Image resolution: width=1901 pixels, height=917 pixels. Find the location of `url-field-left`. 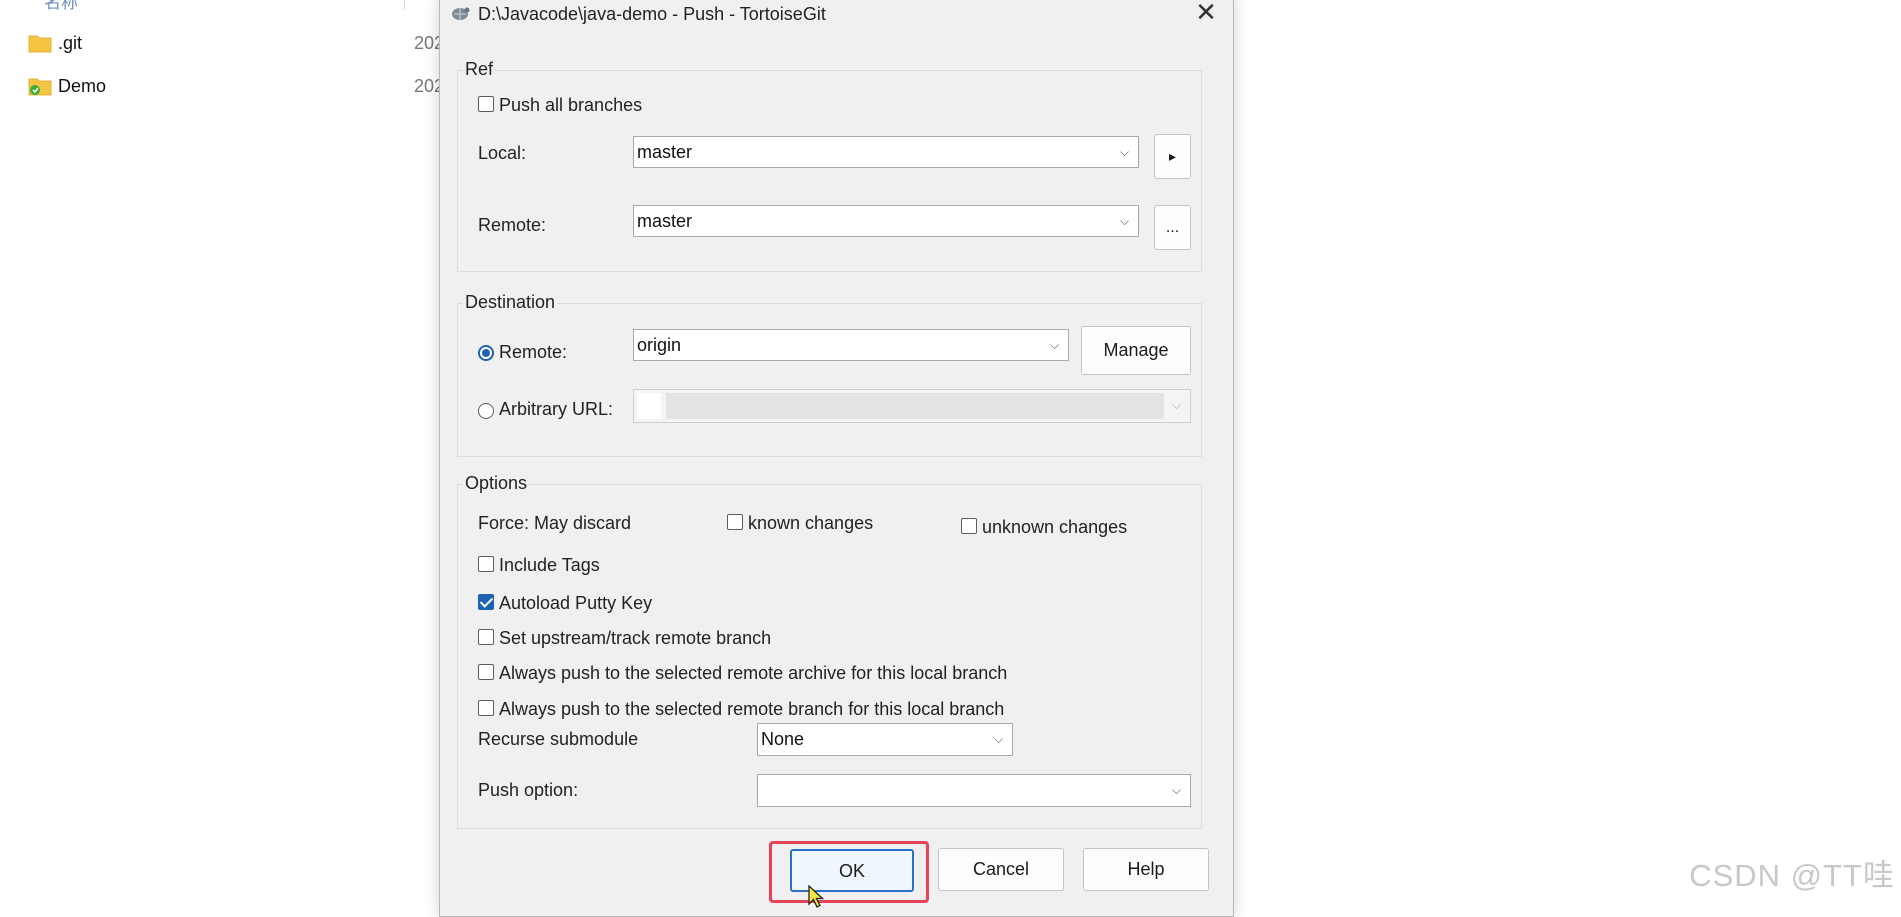

url-field-left is located at coordinates (649, 406).